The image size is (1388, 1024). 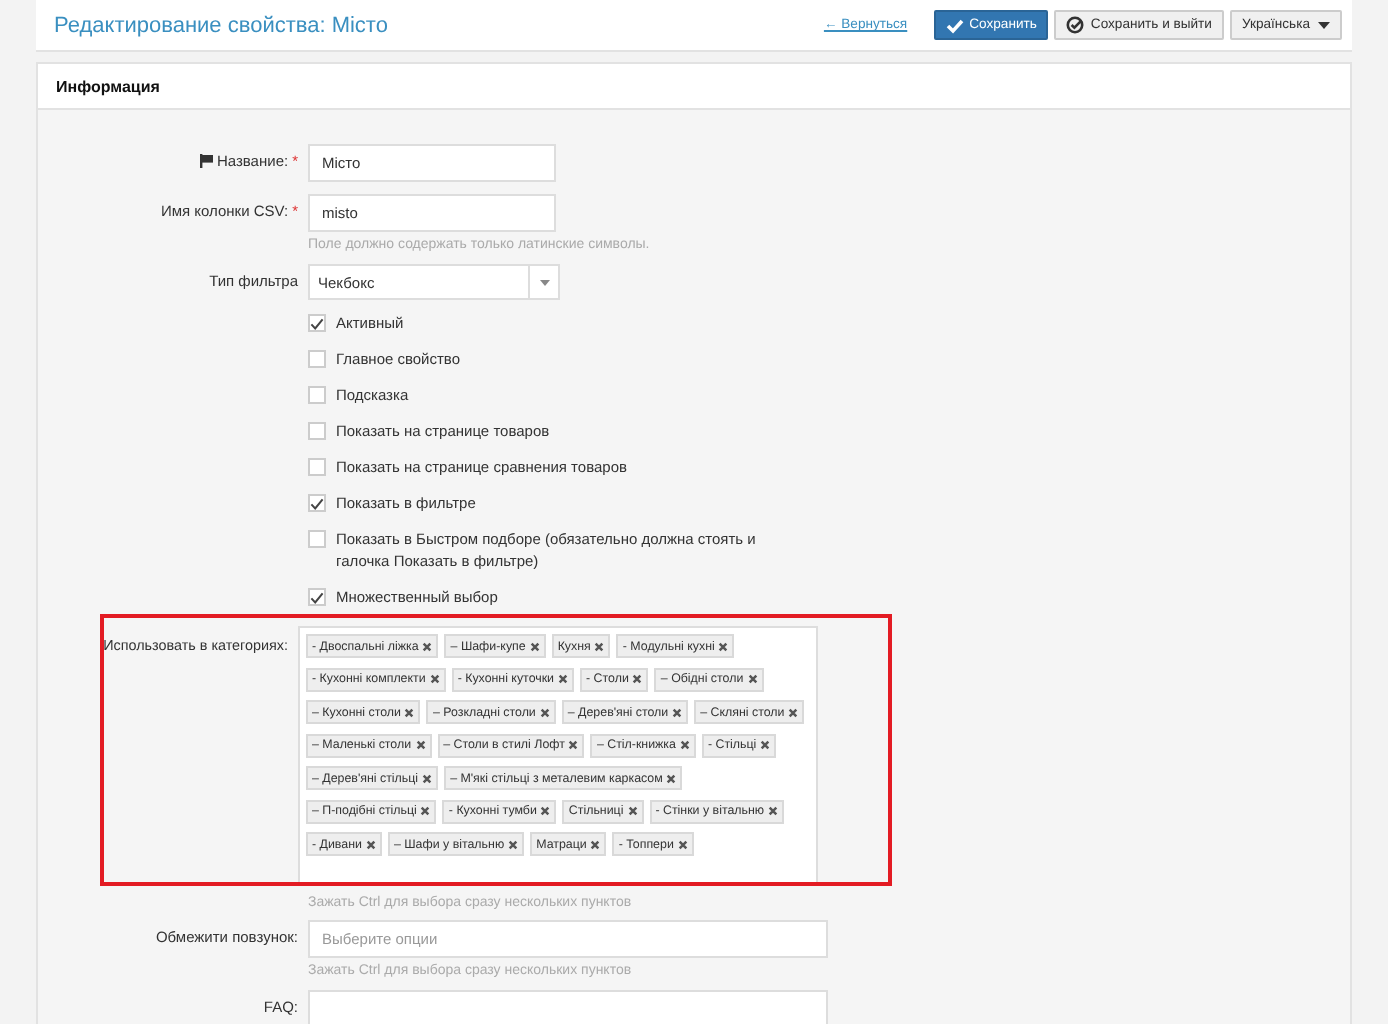 I want to click on dropdown-arrow-icon, so click(x=544, y=282).